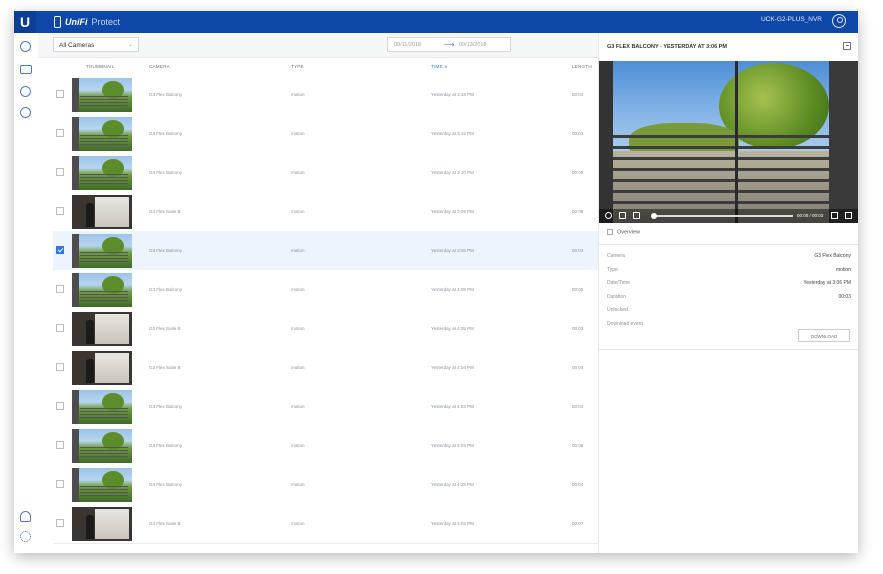 The width and height of the screenshot is (883, 574). Describe the element at coordinates (439, 67) in the screenshot. I see `col-time: TIME ∧` at that location.